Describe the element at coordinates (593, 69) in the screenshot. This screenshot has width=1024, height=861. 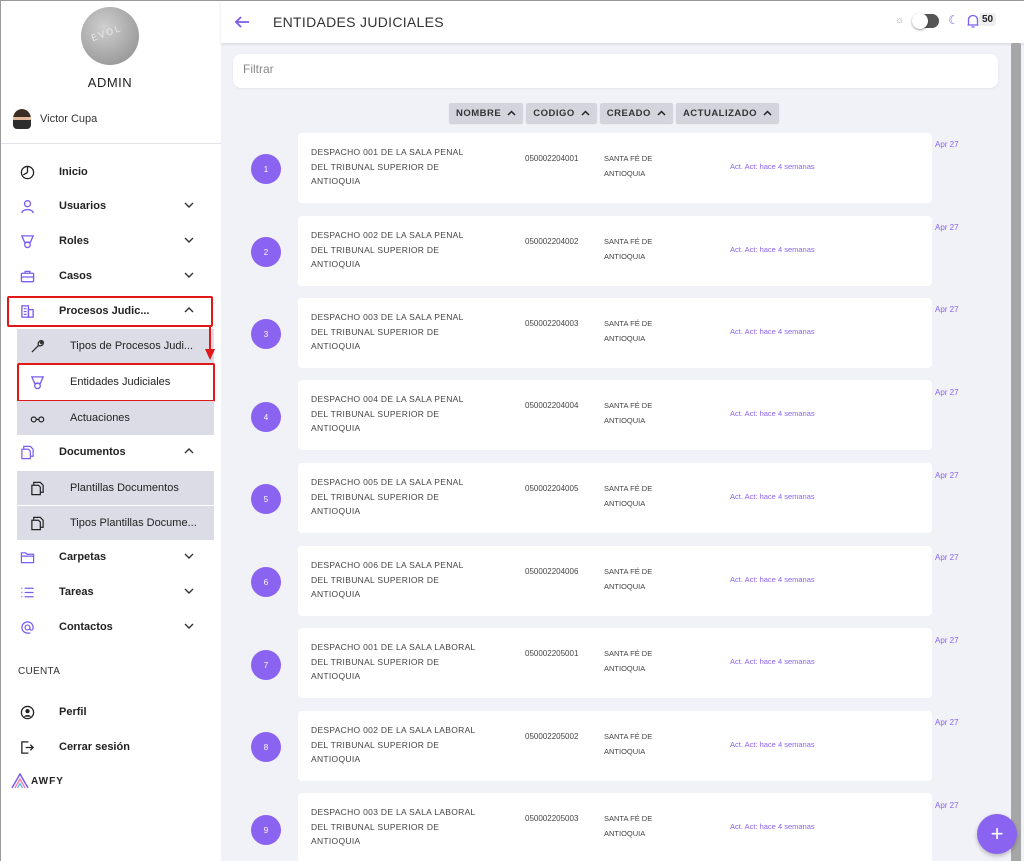
I see `filter-input` at that location.